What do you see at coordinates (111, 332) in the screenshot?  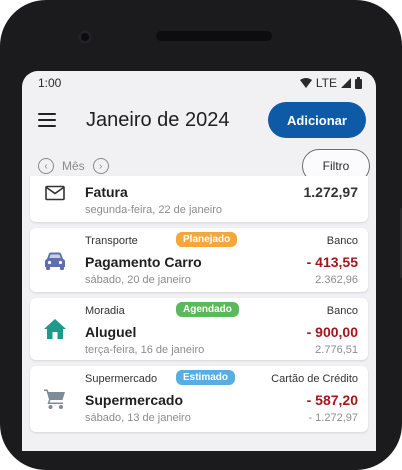 I see `transaction-name: Aluguel` at bounding box center [111, 332].